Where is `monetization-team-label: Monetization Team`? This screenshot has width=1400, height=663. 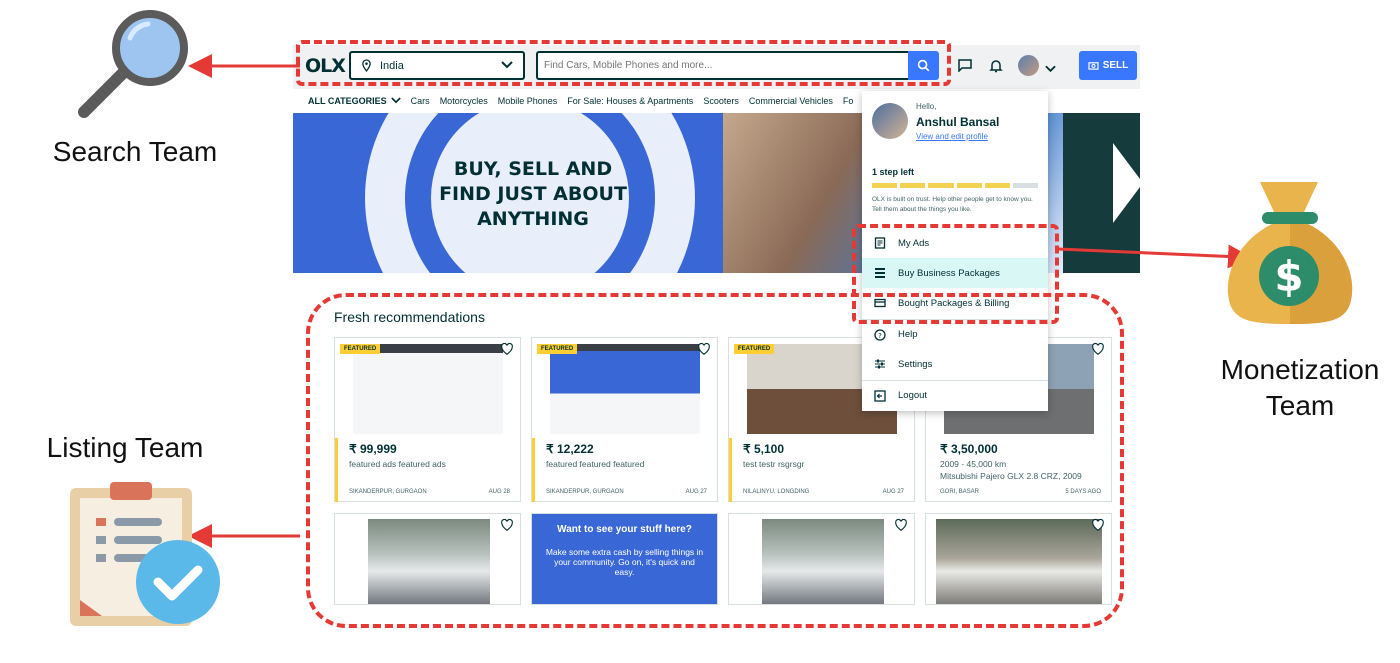 monetization-team-label: Monetization Team is located at coordinates (1300, 388).